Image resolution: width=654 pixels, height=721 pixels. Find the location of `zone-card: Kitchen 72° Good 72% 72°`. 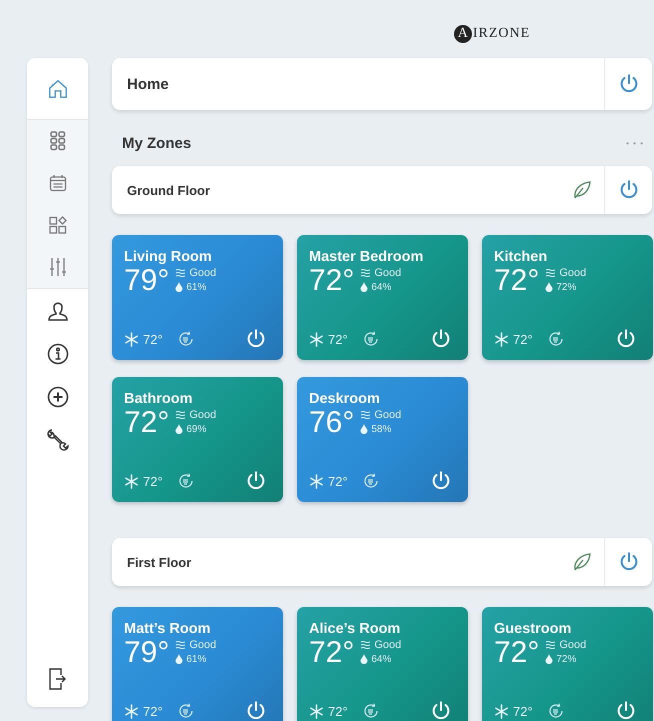

zone-card: Kitchen 72° Good 72% 72° is located at coordinates (567, 297).